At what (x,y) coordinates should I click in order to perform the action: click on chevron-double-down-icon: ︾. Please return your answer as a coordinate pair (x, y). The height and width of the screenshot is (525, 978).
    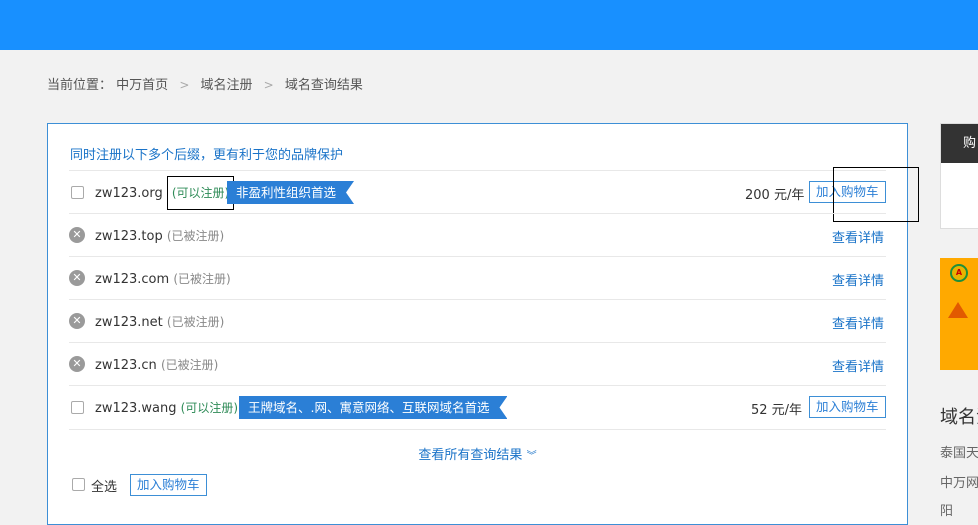
    Looking at the image, I should click on (531, 456).